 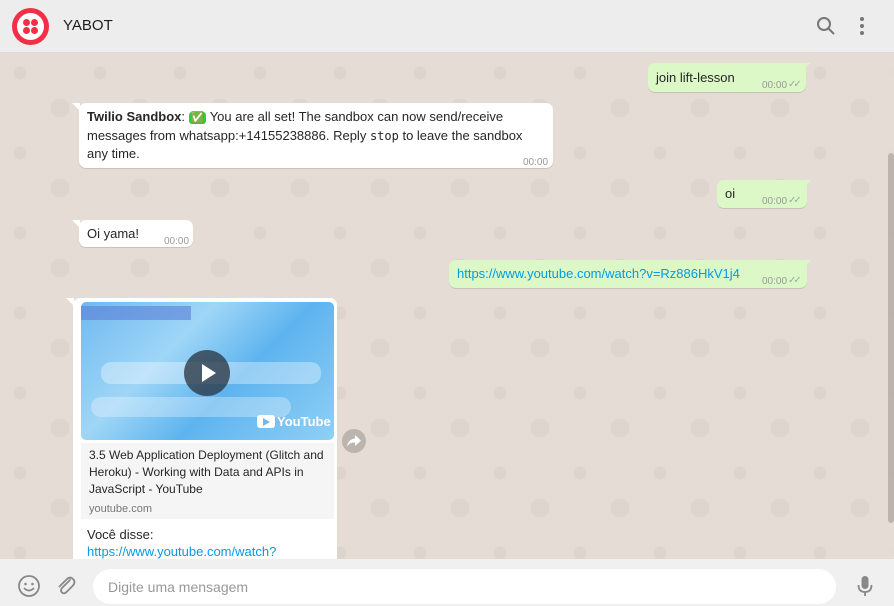 What do you see at coordinates (197, 118) in the screenshot?
I see `check-emoji-icon: ✅` at bounding box center [197, 118].